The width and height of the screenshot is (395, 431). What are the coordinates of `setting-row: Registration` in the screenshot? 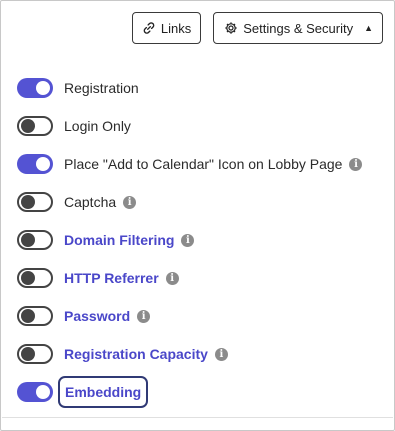 It's located at (200, 88).